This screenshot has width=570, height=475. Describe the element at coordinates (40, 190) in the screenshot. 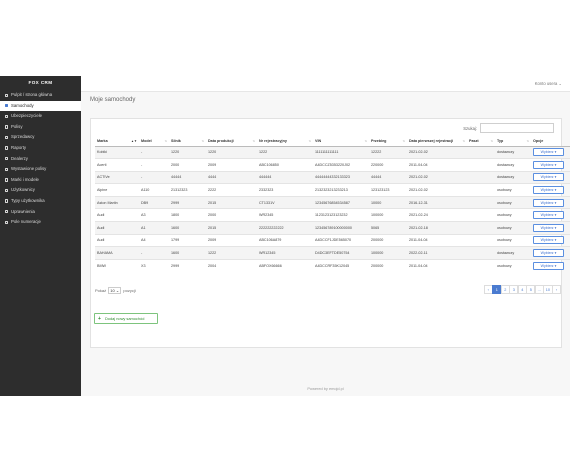

I see `sidebar-item: Użytkownicy` at that location.